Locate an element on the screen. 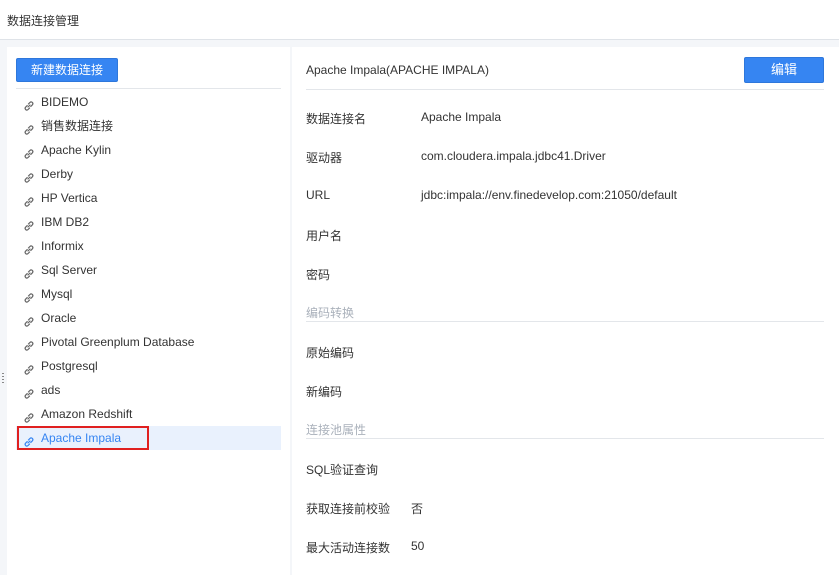 The height and width of the screenshot is (575, 839). resize-handle is located at coordinates (3, 379).